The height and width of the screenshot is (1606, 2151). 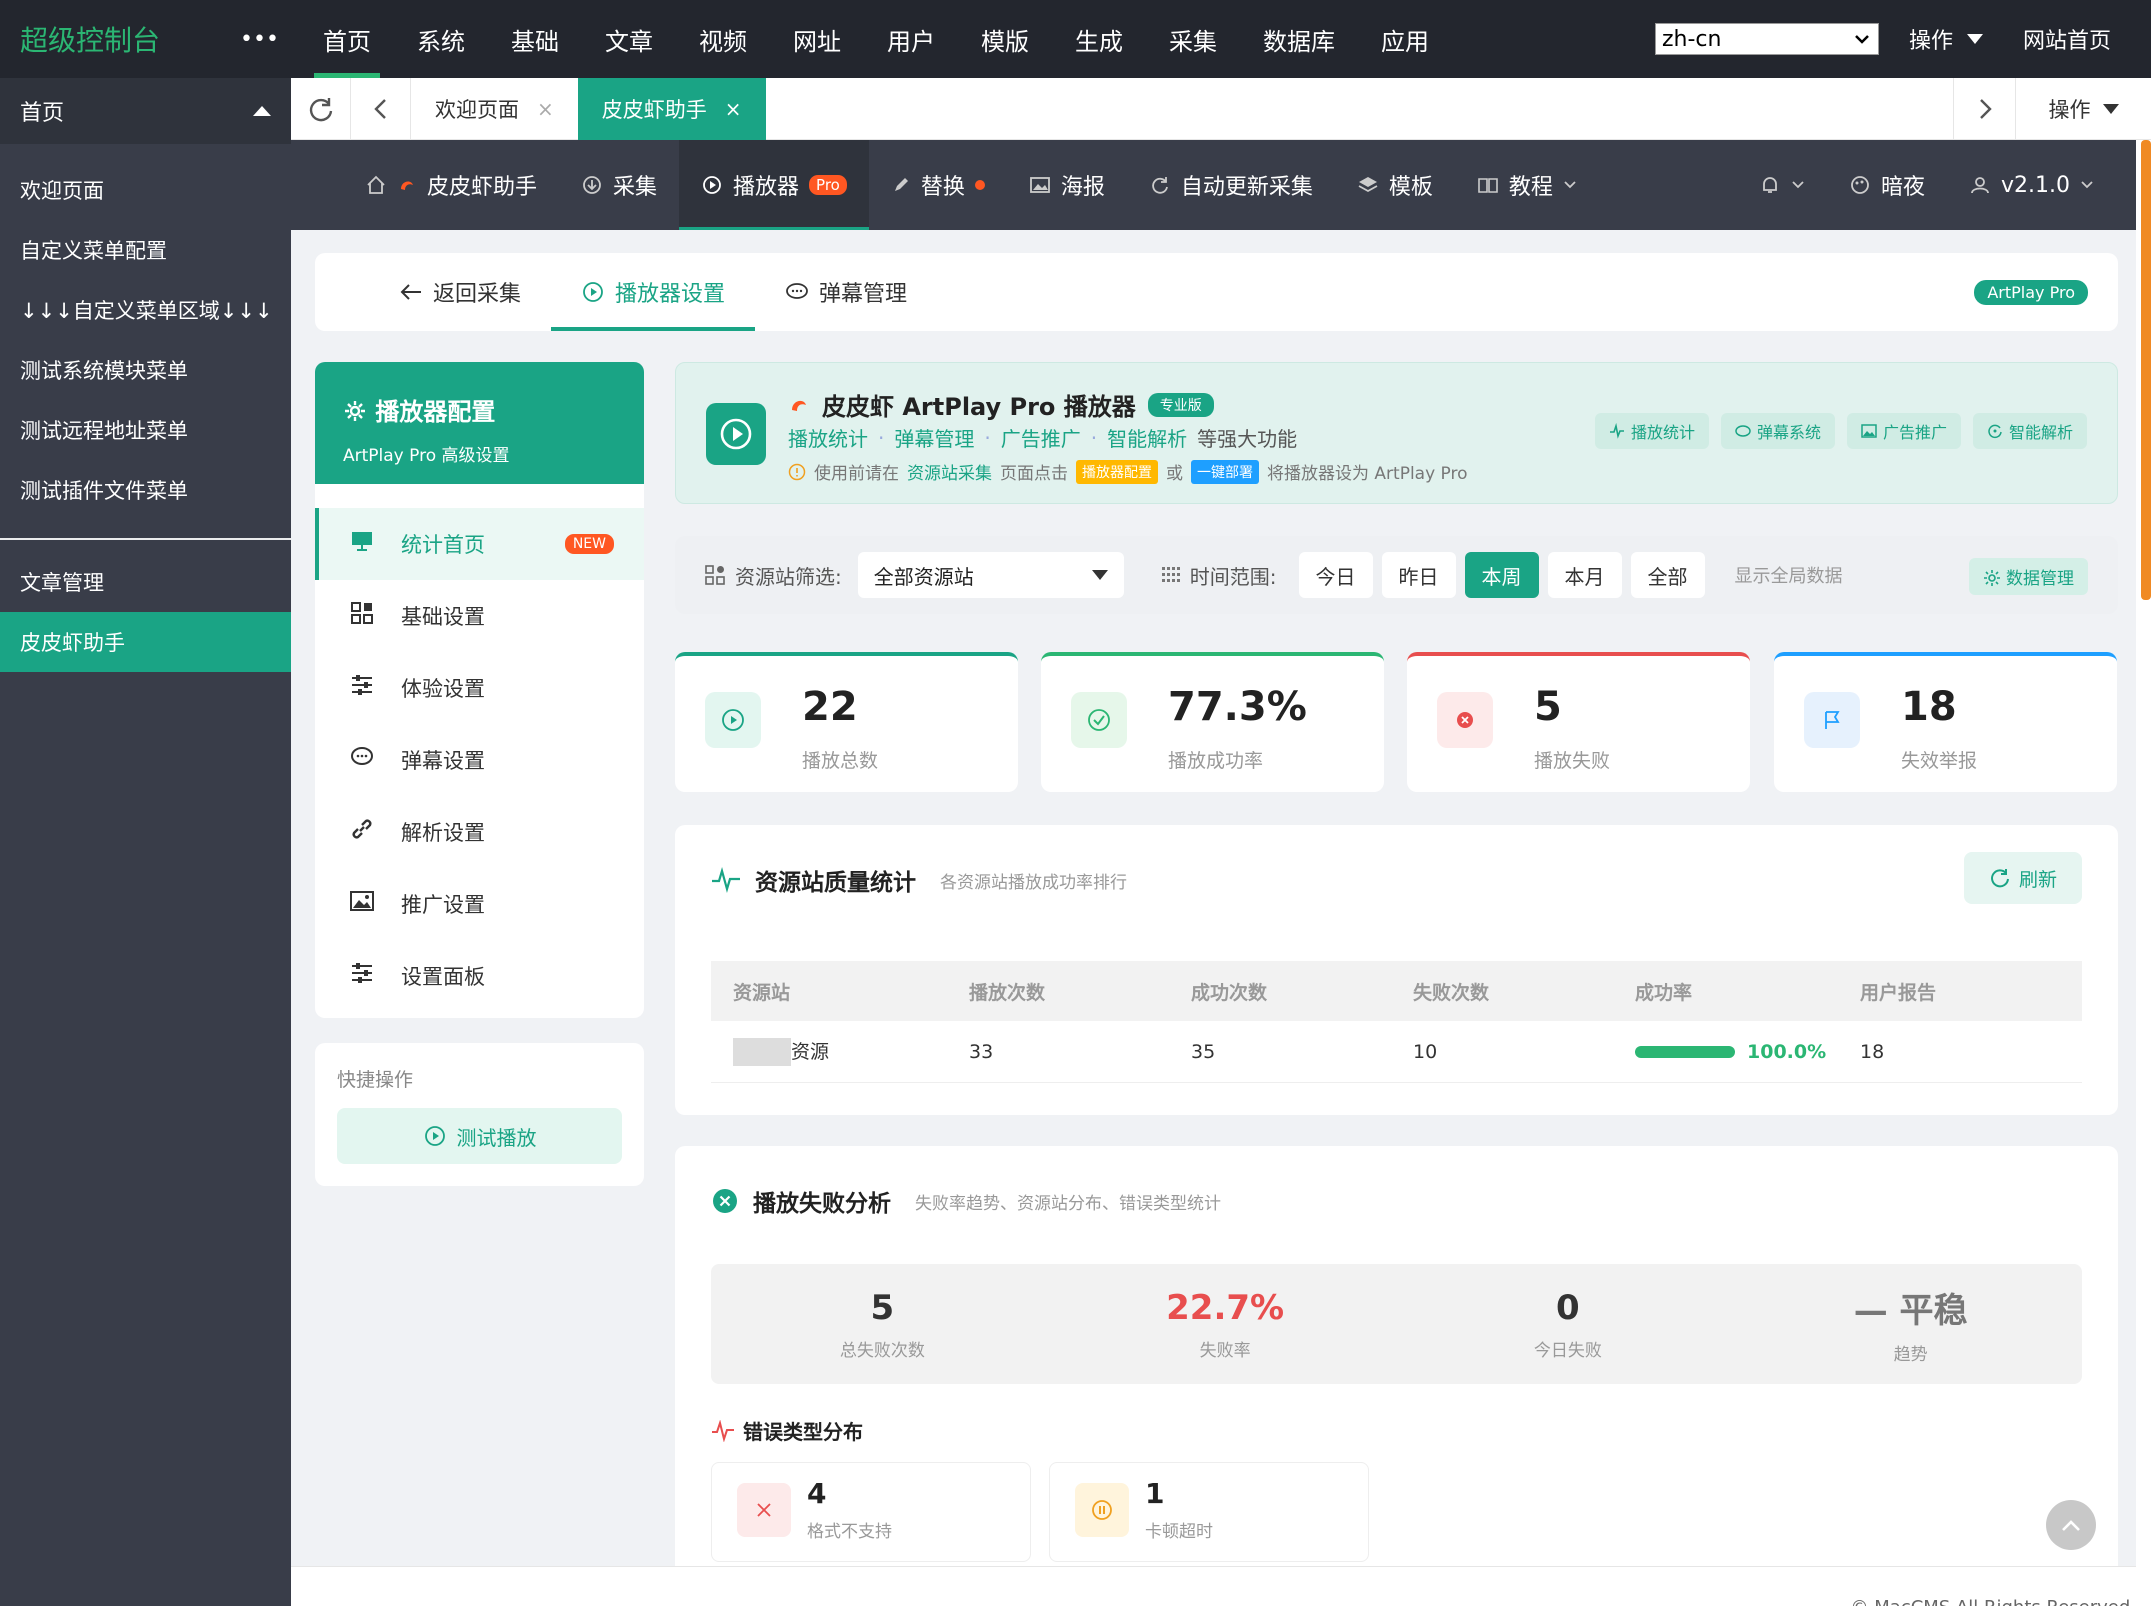 I want to click on back-to-top-button, so click(x=2071, y=1525).